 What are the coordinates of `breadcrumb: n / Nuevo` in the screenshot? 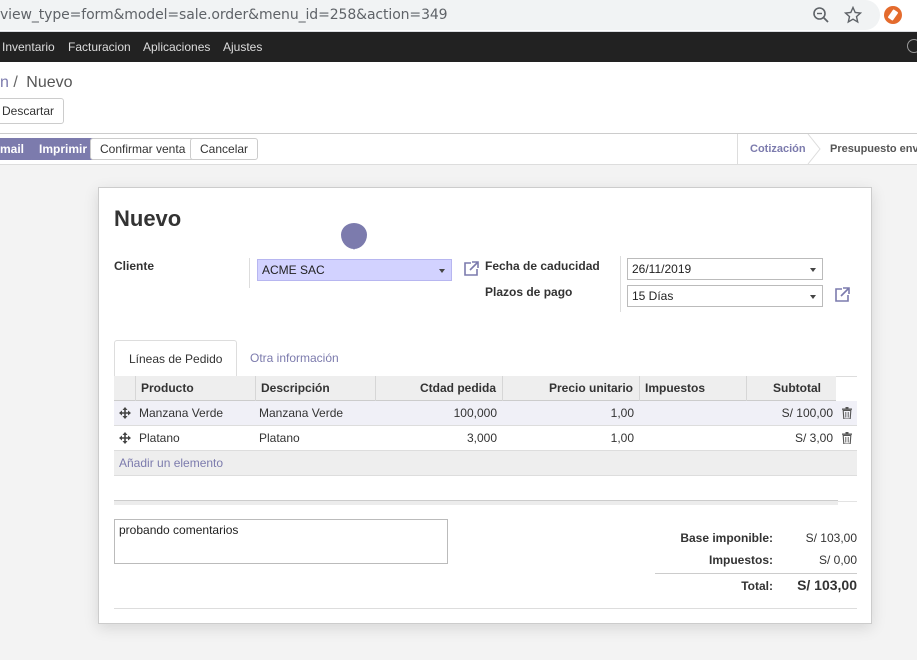 It's located at (36, 83).